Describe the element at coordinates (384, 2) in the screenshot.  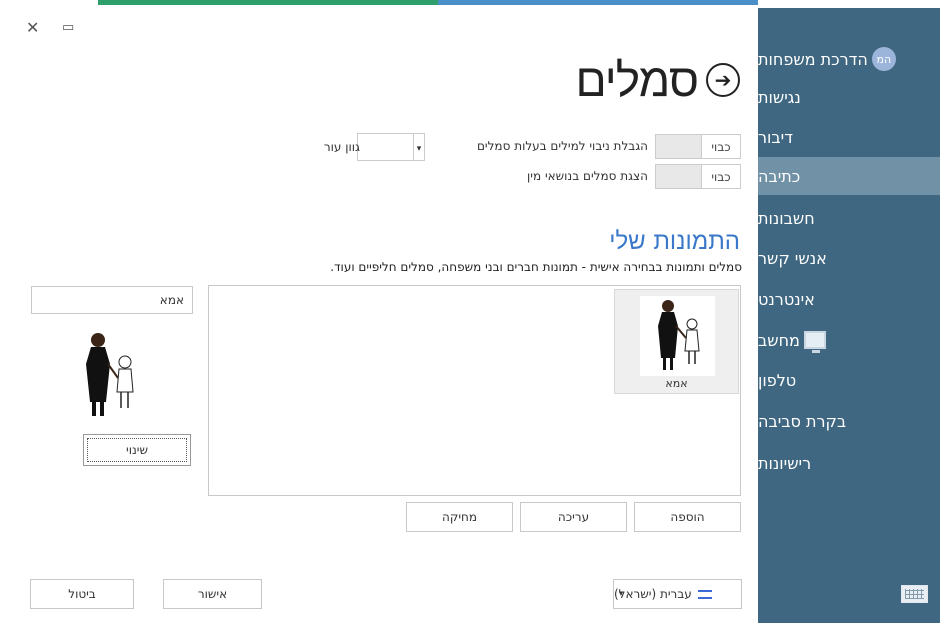
I see `top-accent-bar` at that location.